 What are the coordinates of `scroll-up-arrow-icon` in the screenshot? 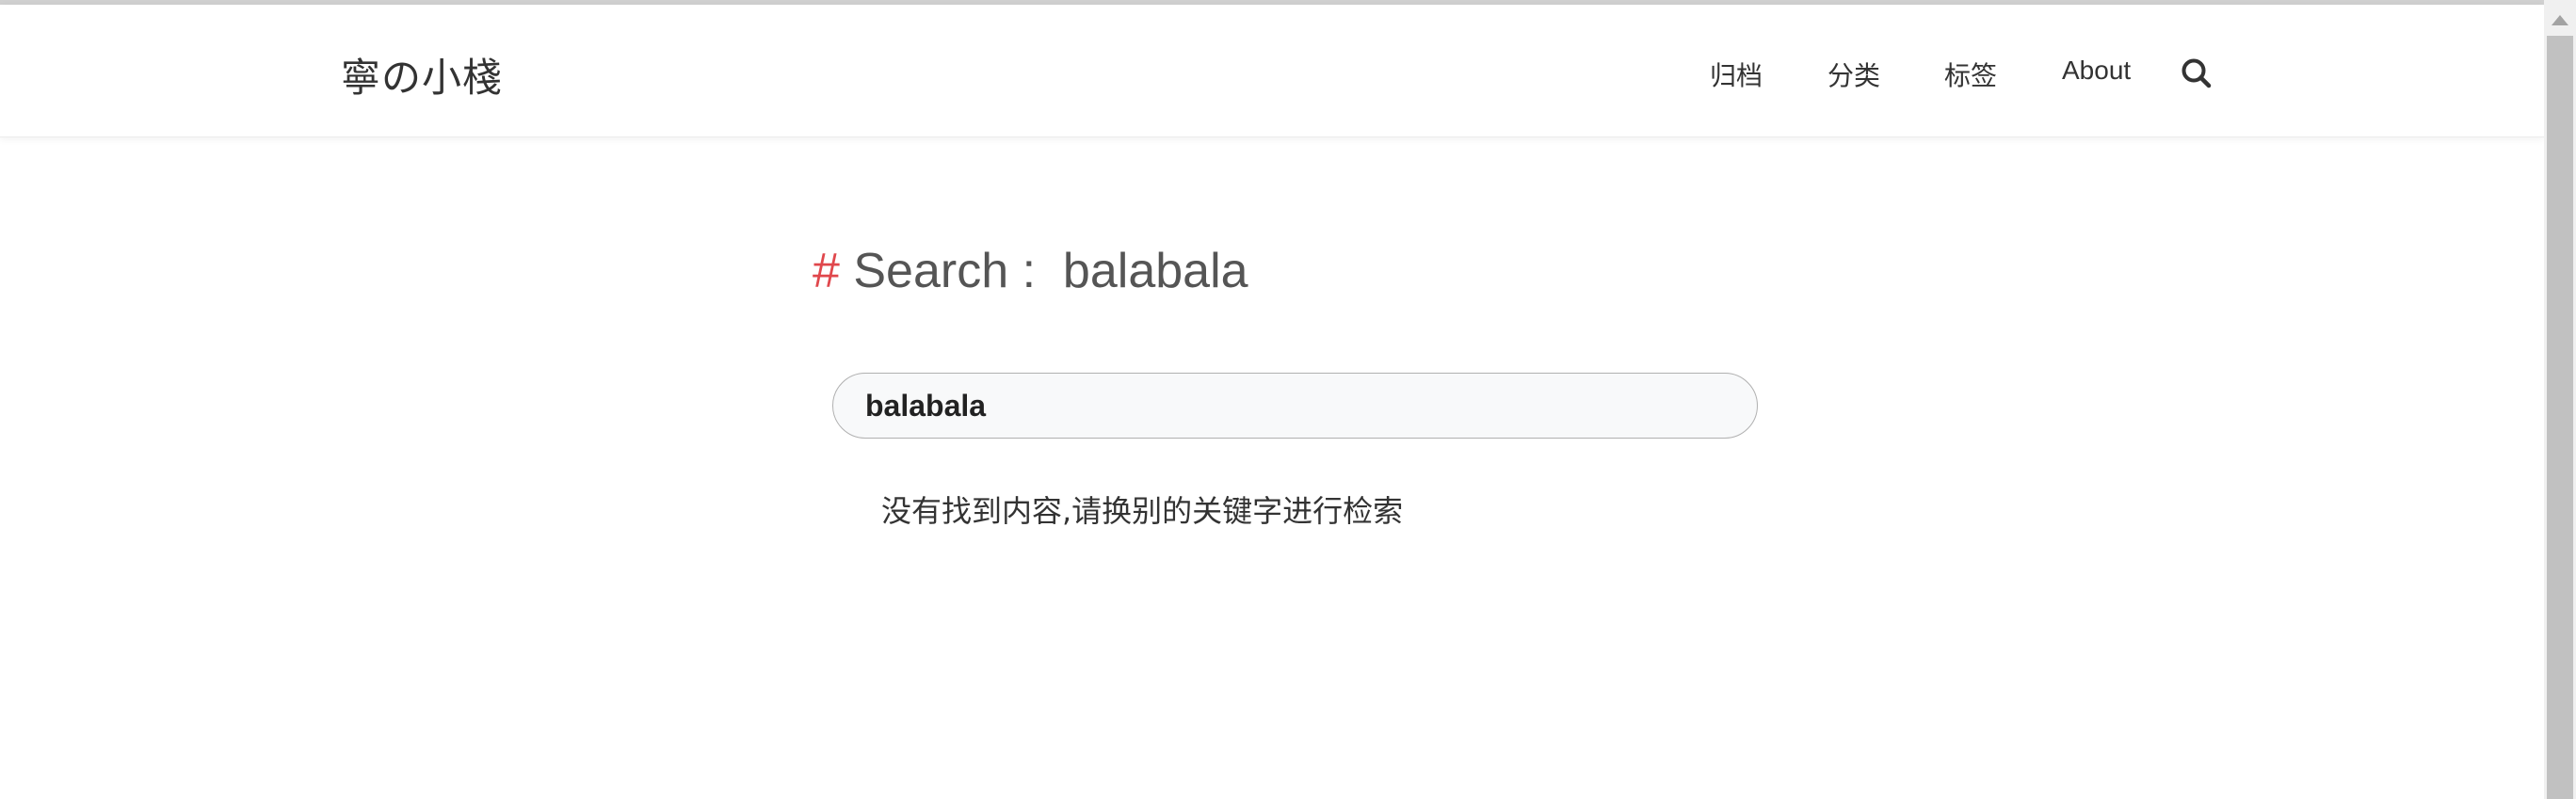 It's located at (2560, 20).